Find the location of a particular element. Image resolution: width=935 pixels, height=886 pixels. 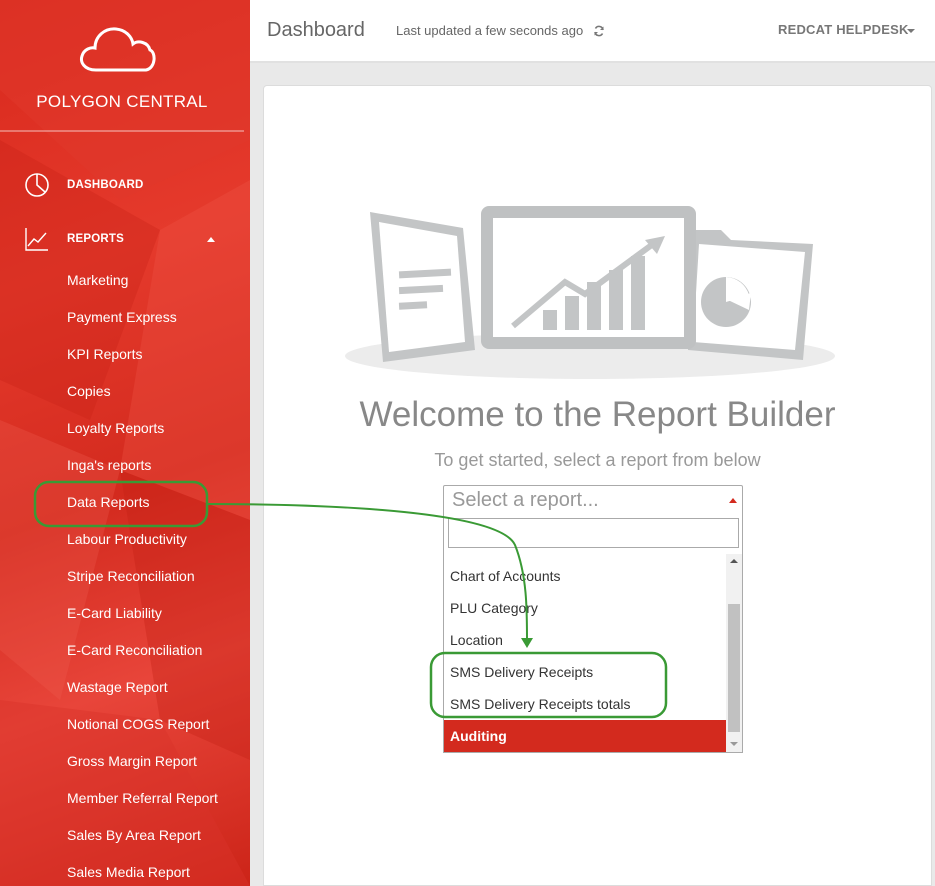

report-option: SMS Delivery Receipts is located at coordinates (585, 672).